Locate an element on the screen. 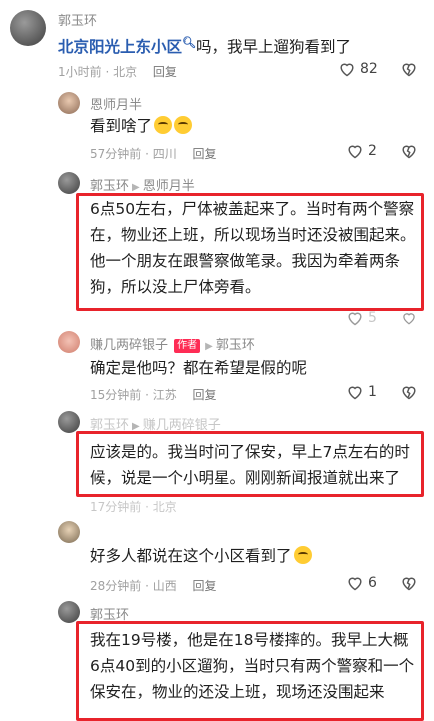 This screenshot has width=434, height=721. comment-meta: 1小时前 · 北京 回复 is located at coordinates (117, 71).